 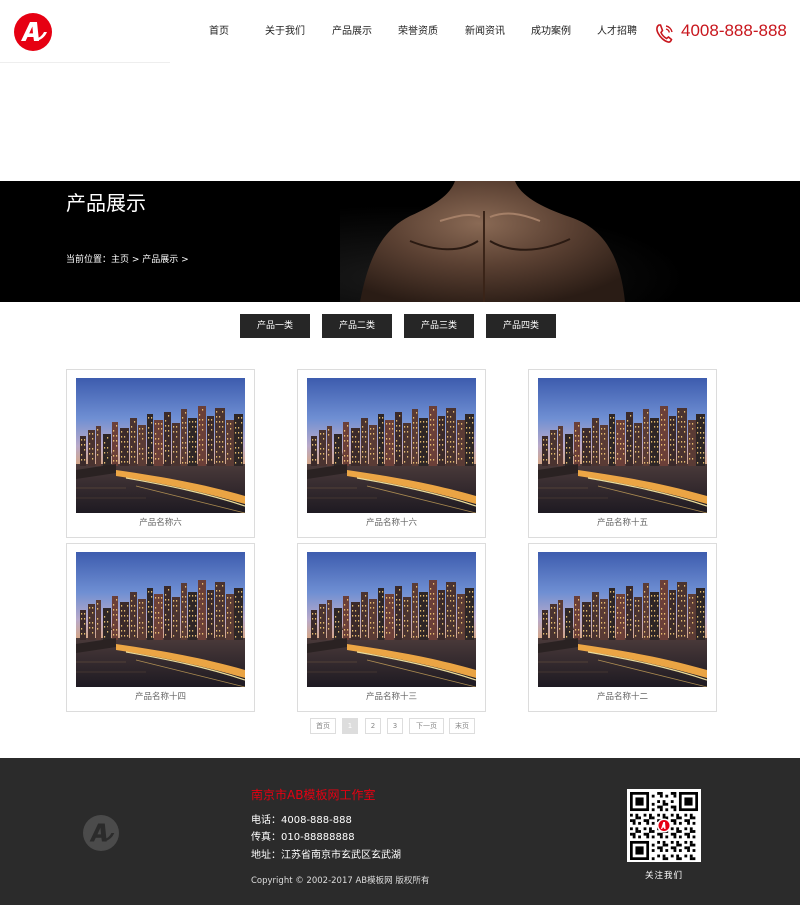 I want to click on page-button-1: 1, so click(x=350, y=726).